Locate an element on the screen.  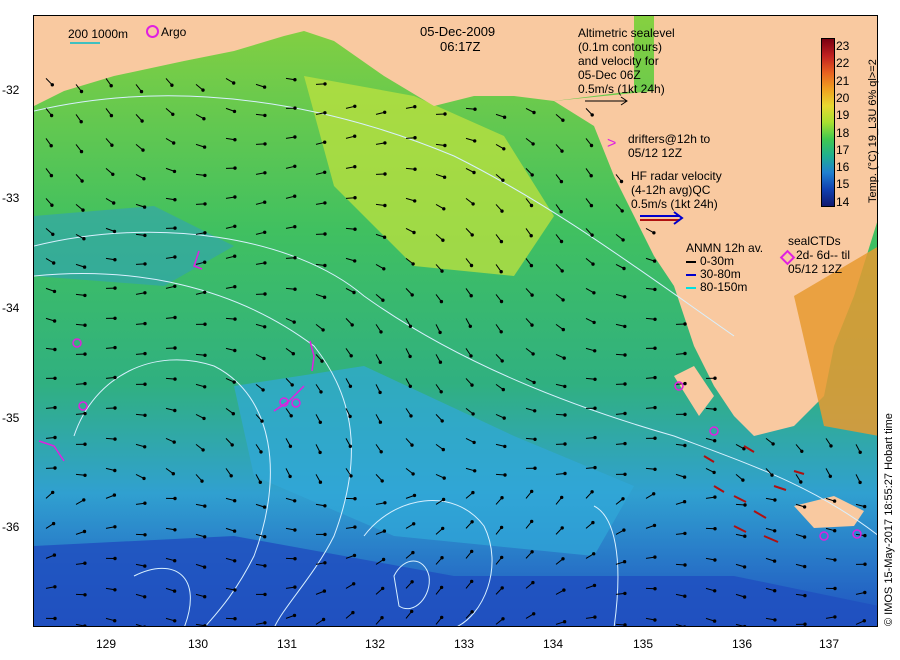
colorbar-tick-label: 15 is located at coordinates (843, 184).